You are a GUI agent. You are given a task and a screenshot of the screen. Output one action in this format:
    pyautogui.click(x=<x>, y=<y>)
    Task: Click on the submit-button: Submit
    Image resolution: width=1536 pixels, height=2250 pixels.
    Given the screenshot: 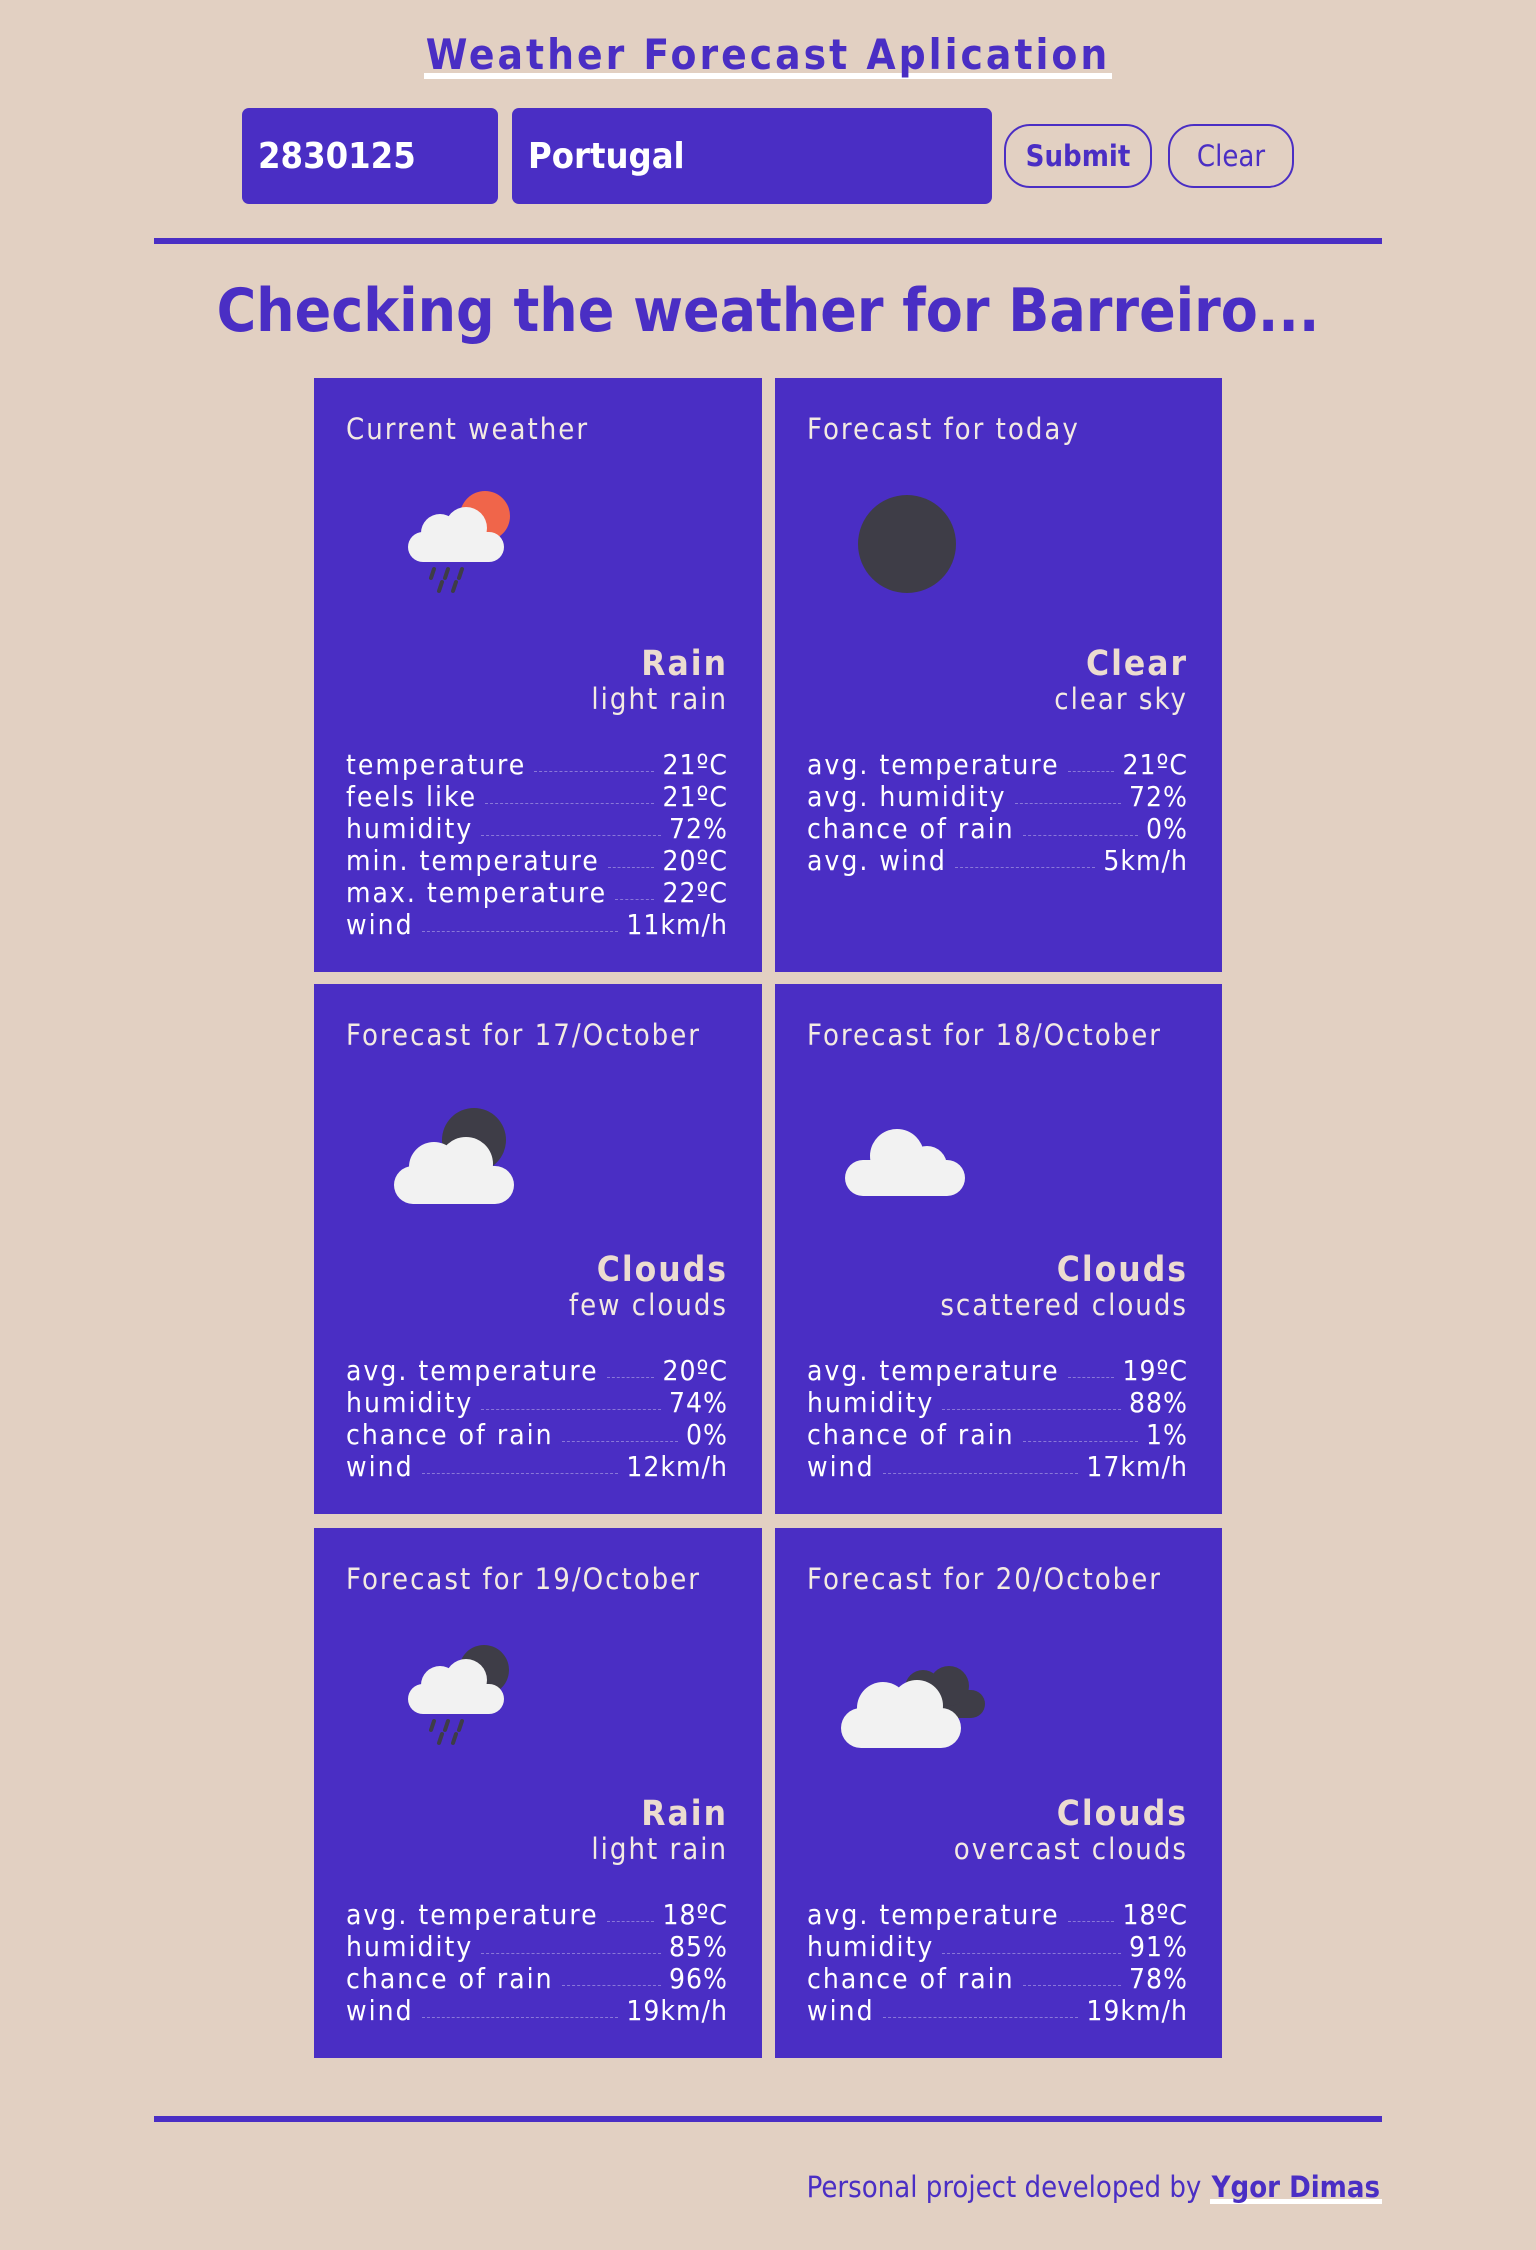 What is the action you would take?
    pyautogui.click(x=1078, y=156)
    